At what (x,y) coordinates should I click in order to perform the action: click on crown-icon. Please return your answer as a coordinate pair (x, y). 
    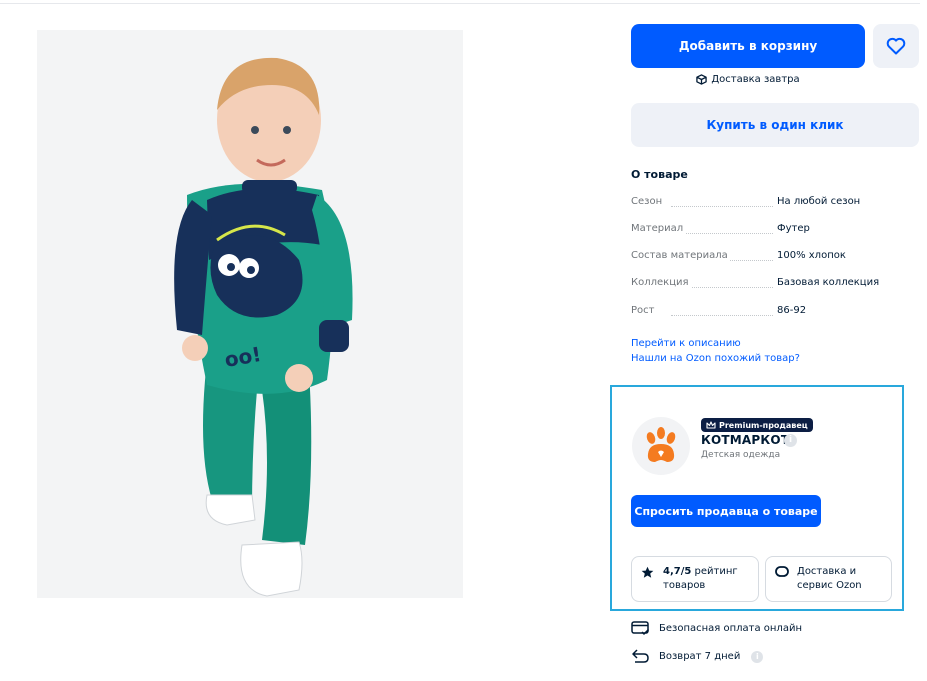
    Looking at the image, I should click on (711, 425).